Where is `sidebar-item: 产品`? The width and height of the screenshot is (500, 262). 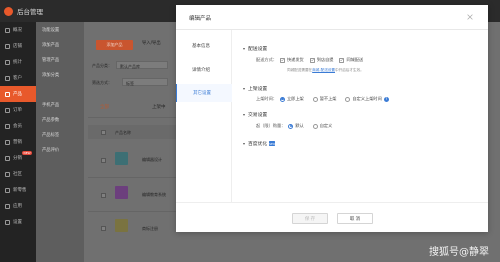 sidebar-item: 产品 is located at coordinates (18, 94).